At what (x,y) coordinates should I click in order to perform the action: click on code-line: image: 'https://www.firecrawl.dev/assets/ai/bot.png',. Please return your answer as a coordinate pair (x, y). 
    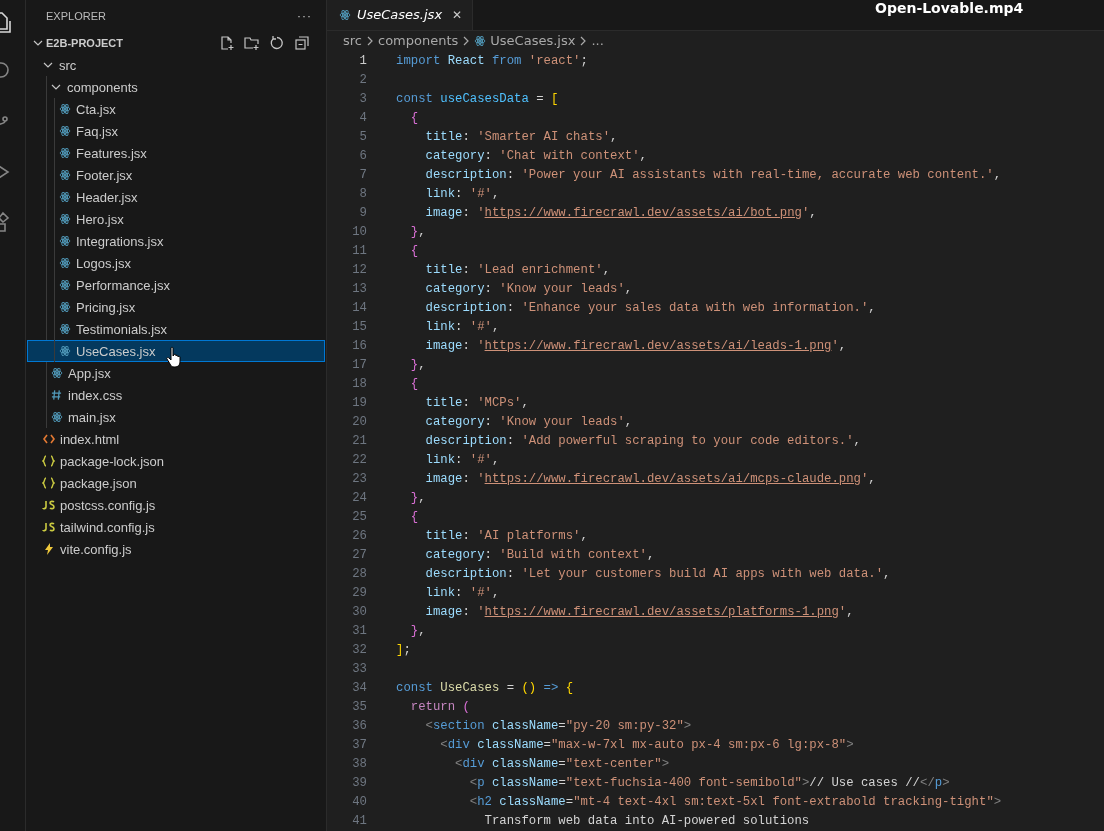
    Looking at the image, I should click on (620, 213).